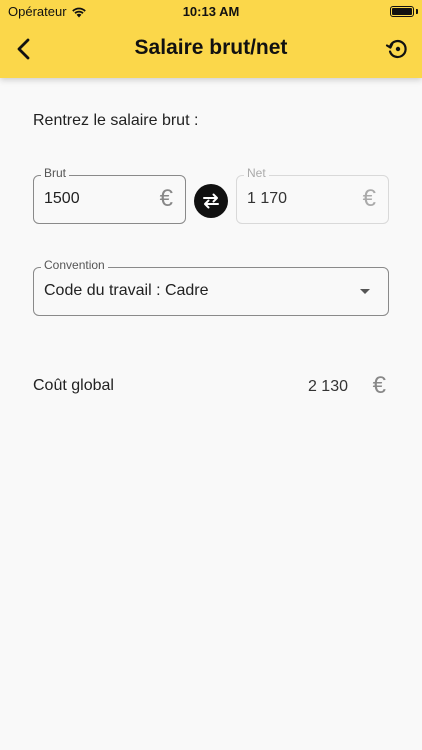 Image resolution: width=422 pixels, height=750 pixels. What do you see at coordinates (417, 11) in the screenshot?
I see `battery-tip` at bounding box center [417, 11].